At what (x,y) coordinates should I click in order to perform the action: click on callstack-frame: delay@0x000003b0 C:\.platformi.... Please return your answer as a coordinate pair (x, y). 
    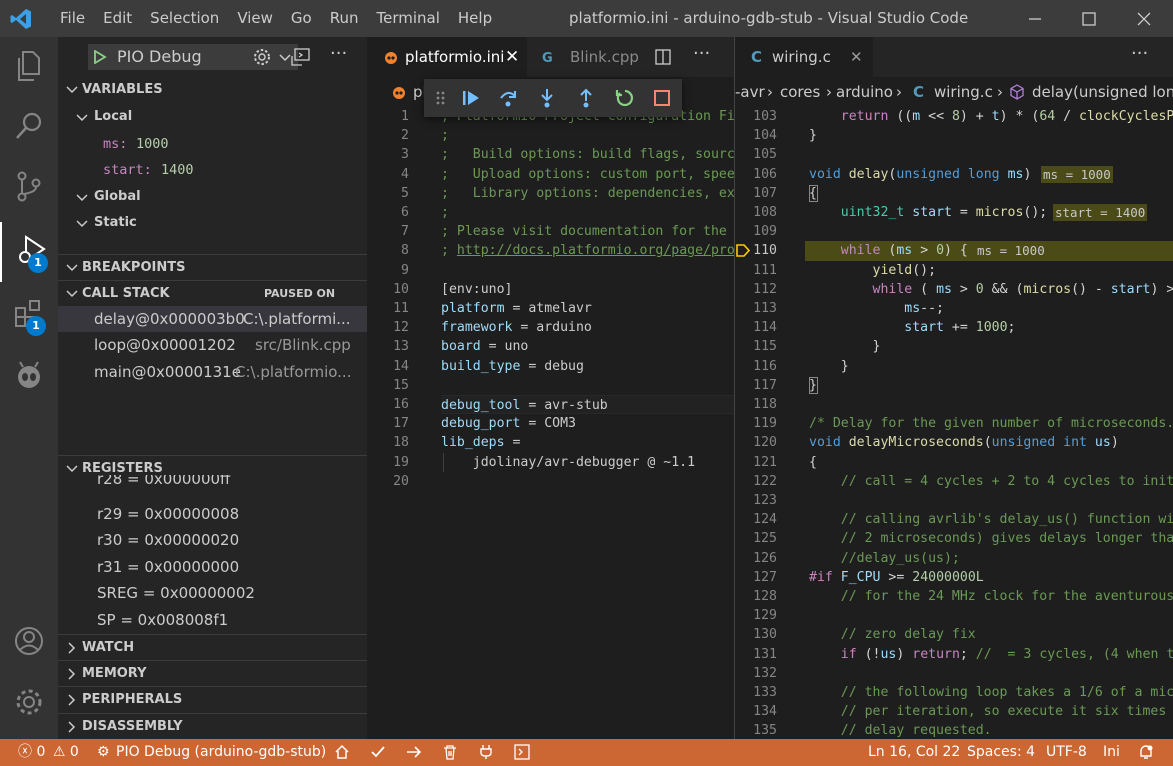
    Looking at the image, I should click on (212, 319).